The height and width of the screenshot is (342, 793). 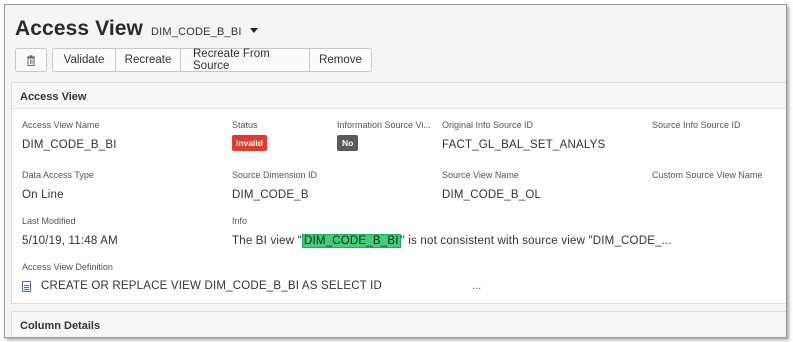 I want to click on document-icon, so click(x=26, y=286).